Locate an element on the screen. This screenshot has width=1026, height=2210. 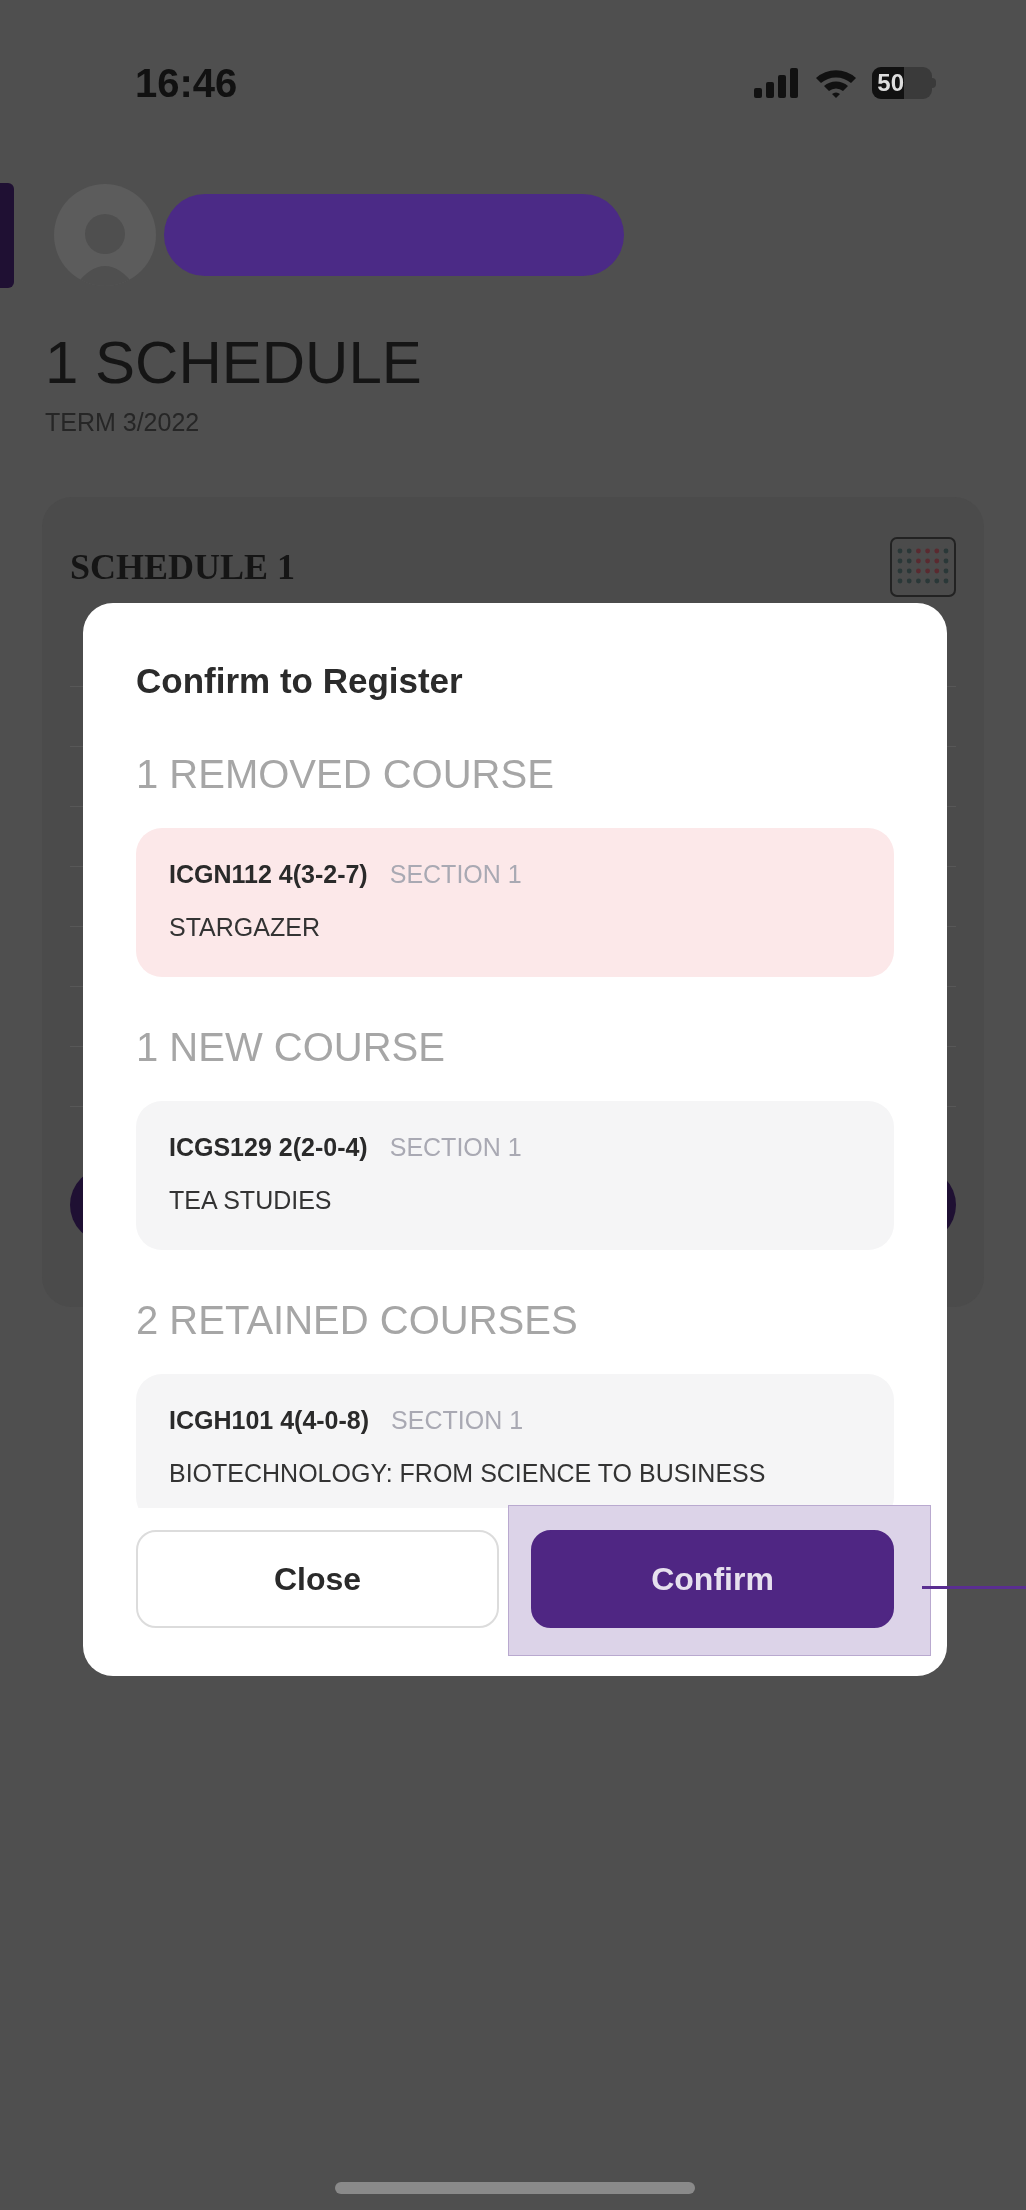
course-name: STARGAZER is located at coordinates (245, 927).